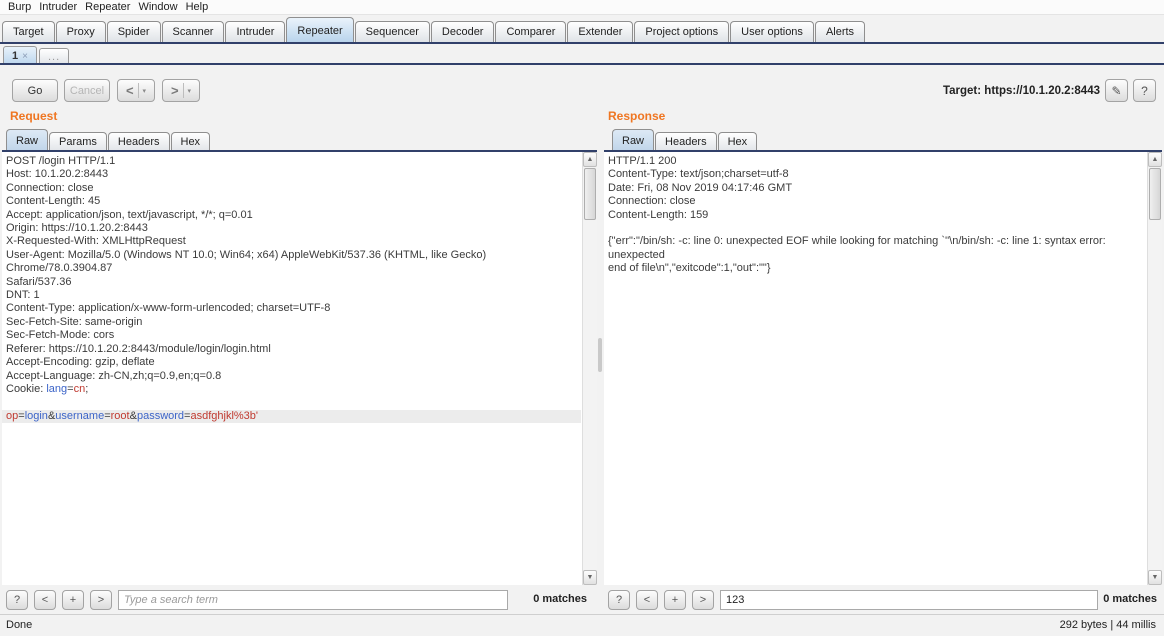  What do you see at coordinates (647, 600) in the screenshot?
I see `response-search-prev-button: <` at bounding box center [647, 600].